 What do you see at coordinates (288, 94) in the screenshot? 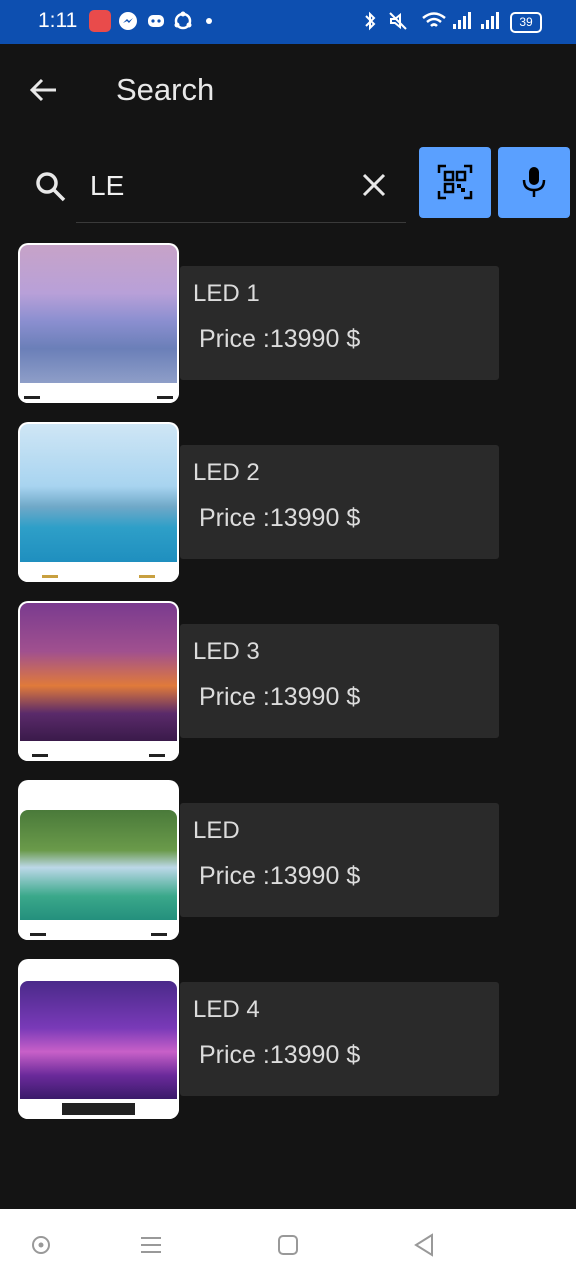
I see `app-bar: Search` at bounding box center [288, 94].